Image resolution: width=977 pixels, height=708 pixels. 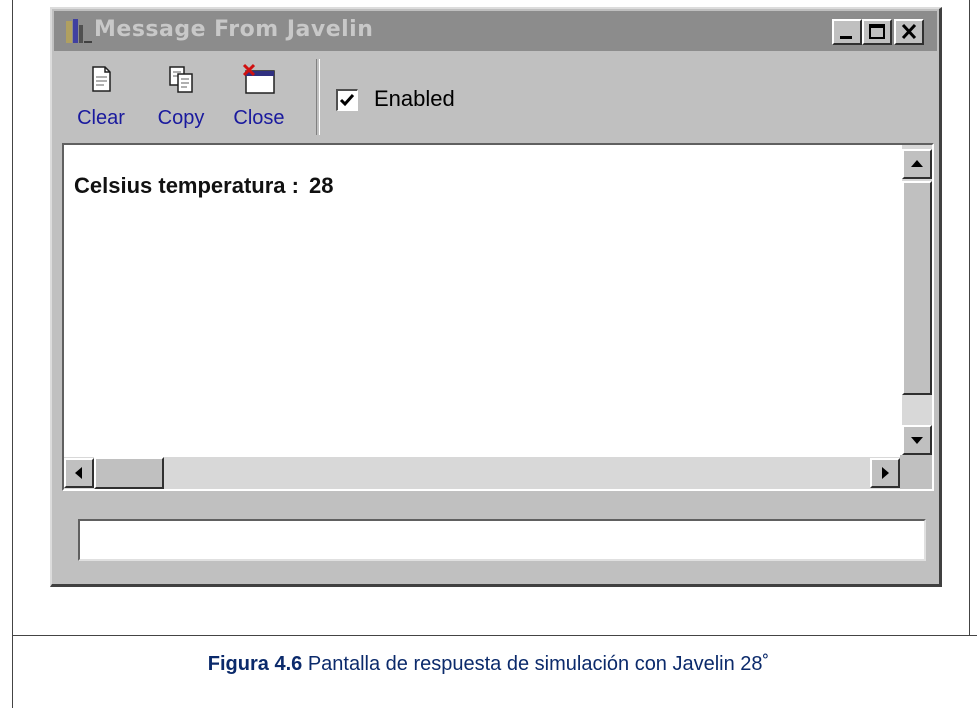 What do you see at coordinates (494, 635) in the screenshot?
I see `figure-border-divider` at bounding box center [494, 635].